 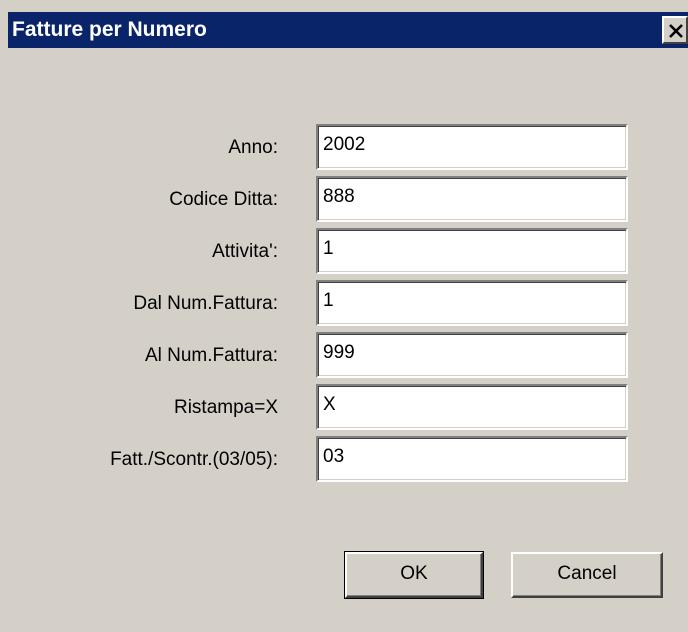 What do you see at coordinates (348, 30) in the screenshot?
I see `title-bar: Fatture per Numero` at bounding box center [348, 30].